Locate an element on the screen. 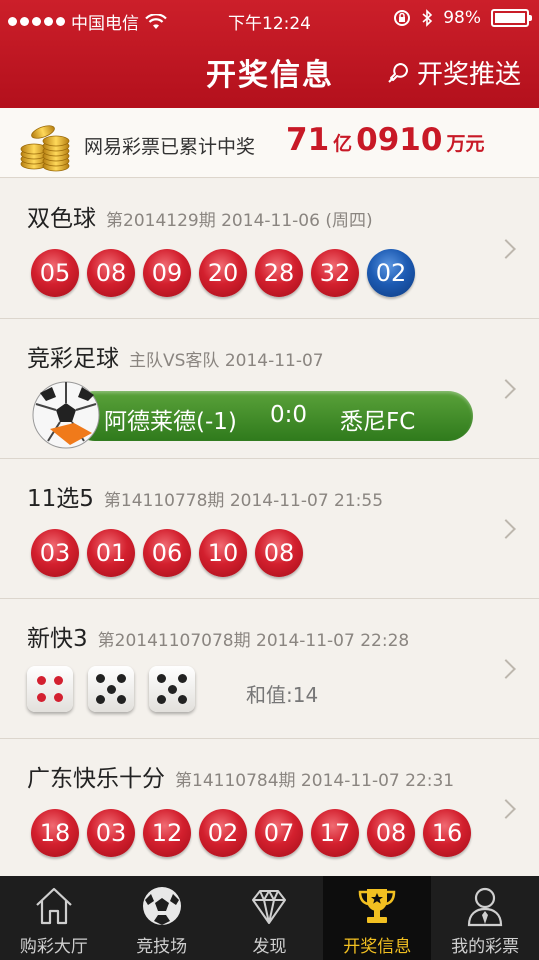 Image resolution: width=539 pixels, height=960 pixels. lottery-info: 第14110784期 2014-11-07 22:31 is located at coordinates (315, 781).